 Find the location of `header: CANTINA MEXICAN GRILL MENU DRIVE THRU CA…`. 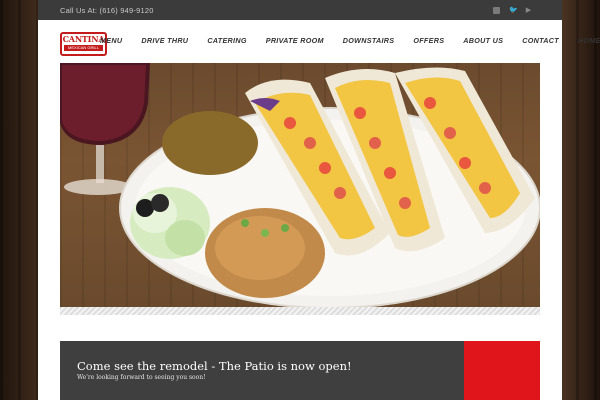

header: CANTINA MEXICAN GRILL MENU DRIVE THRU CA… is located at coordinates (319, 40).